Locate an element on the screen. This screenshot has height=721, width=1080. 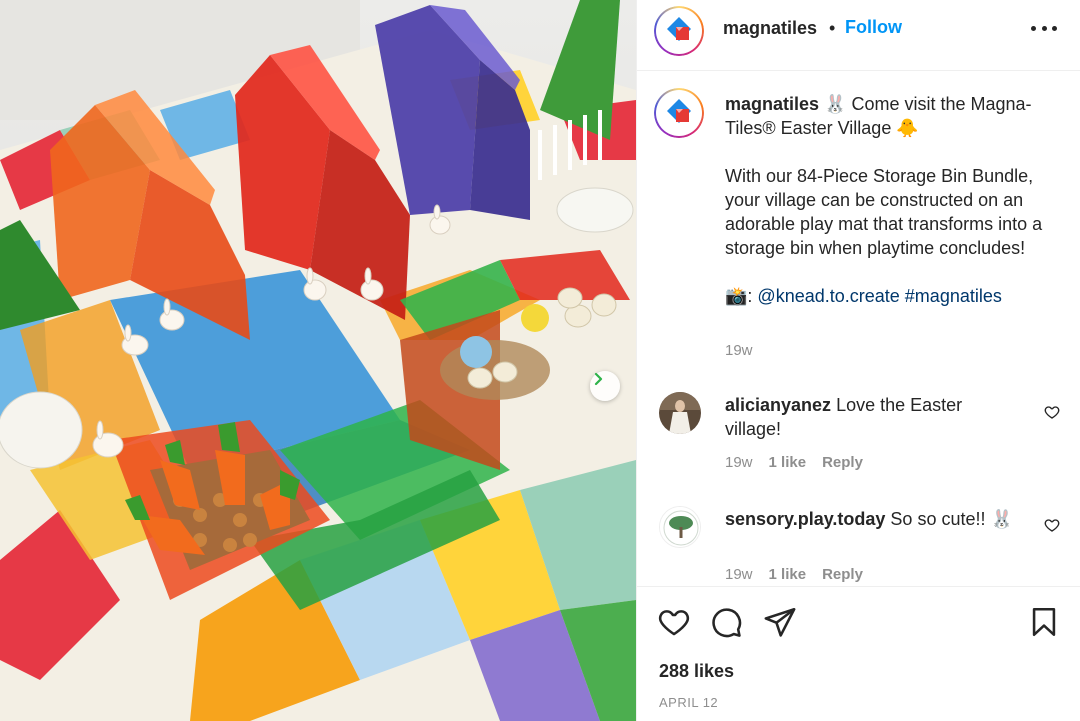
comment-username: alicianyanez is located at coordinates (778, 405).